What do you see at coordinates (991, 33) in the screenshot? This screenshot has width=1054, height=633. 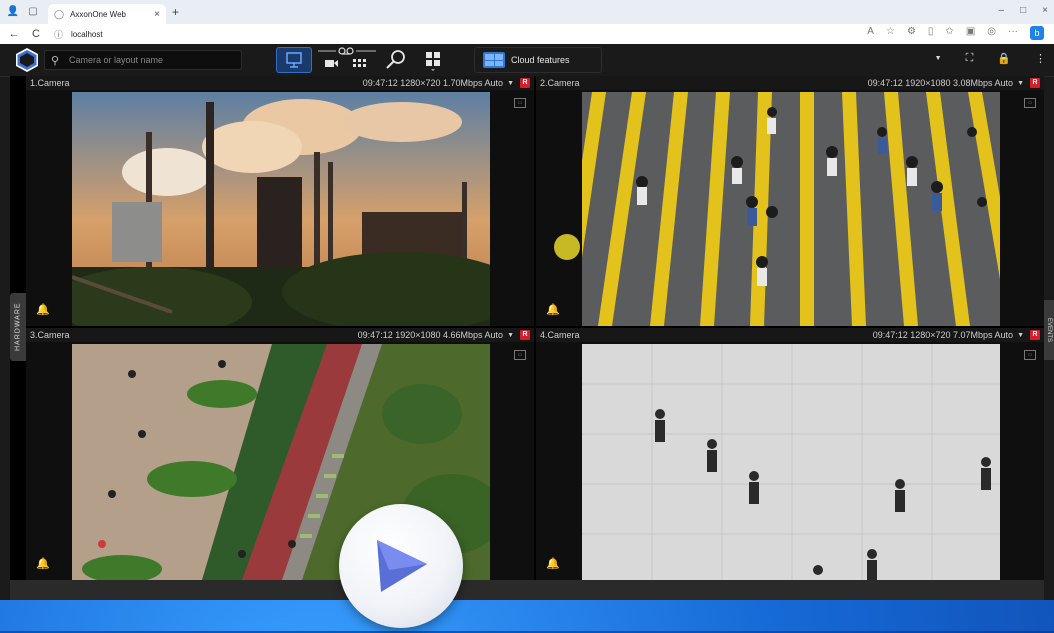 I see `copilot-icon: ◎` at bounding box center [991, 33].